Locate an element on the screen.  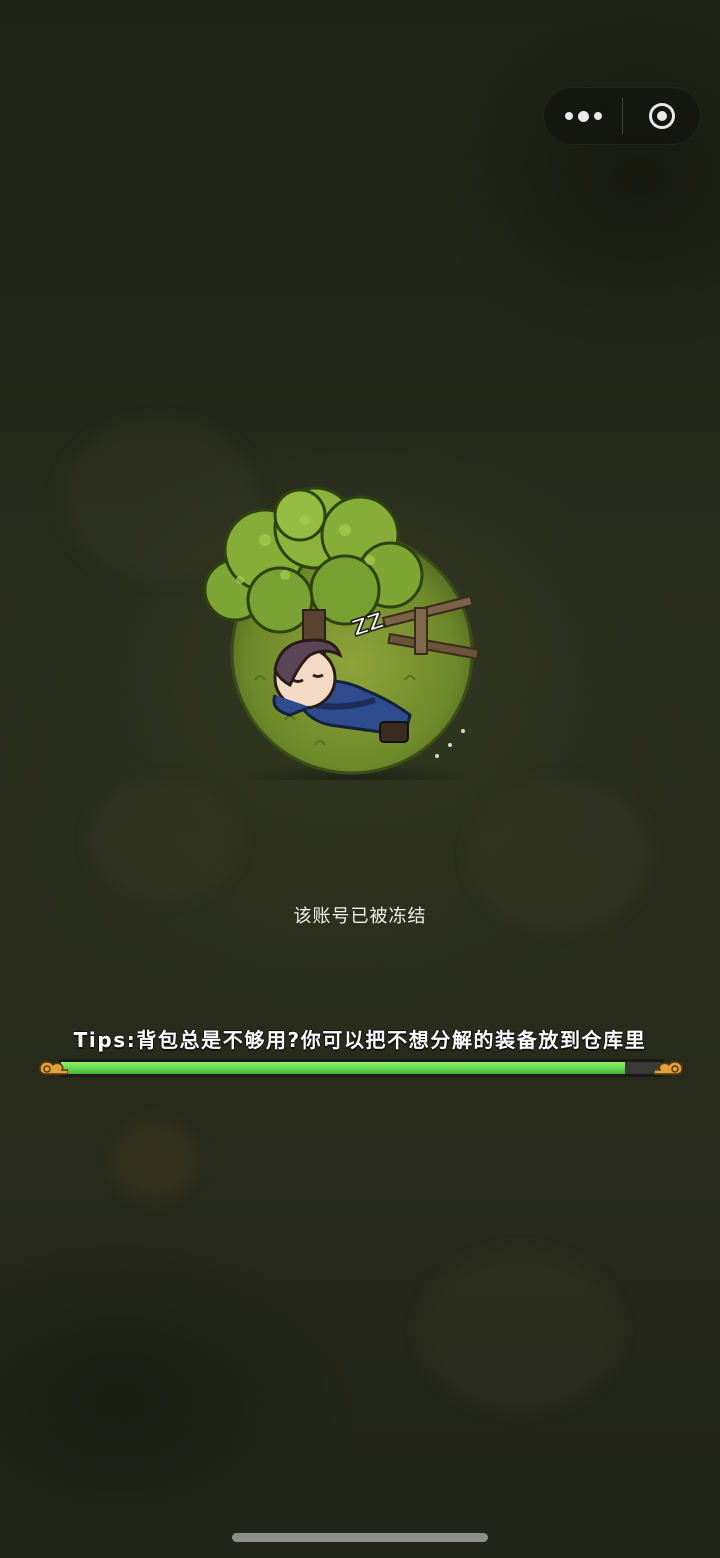
more-button is located at coordinates (583, 116).